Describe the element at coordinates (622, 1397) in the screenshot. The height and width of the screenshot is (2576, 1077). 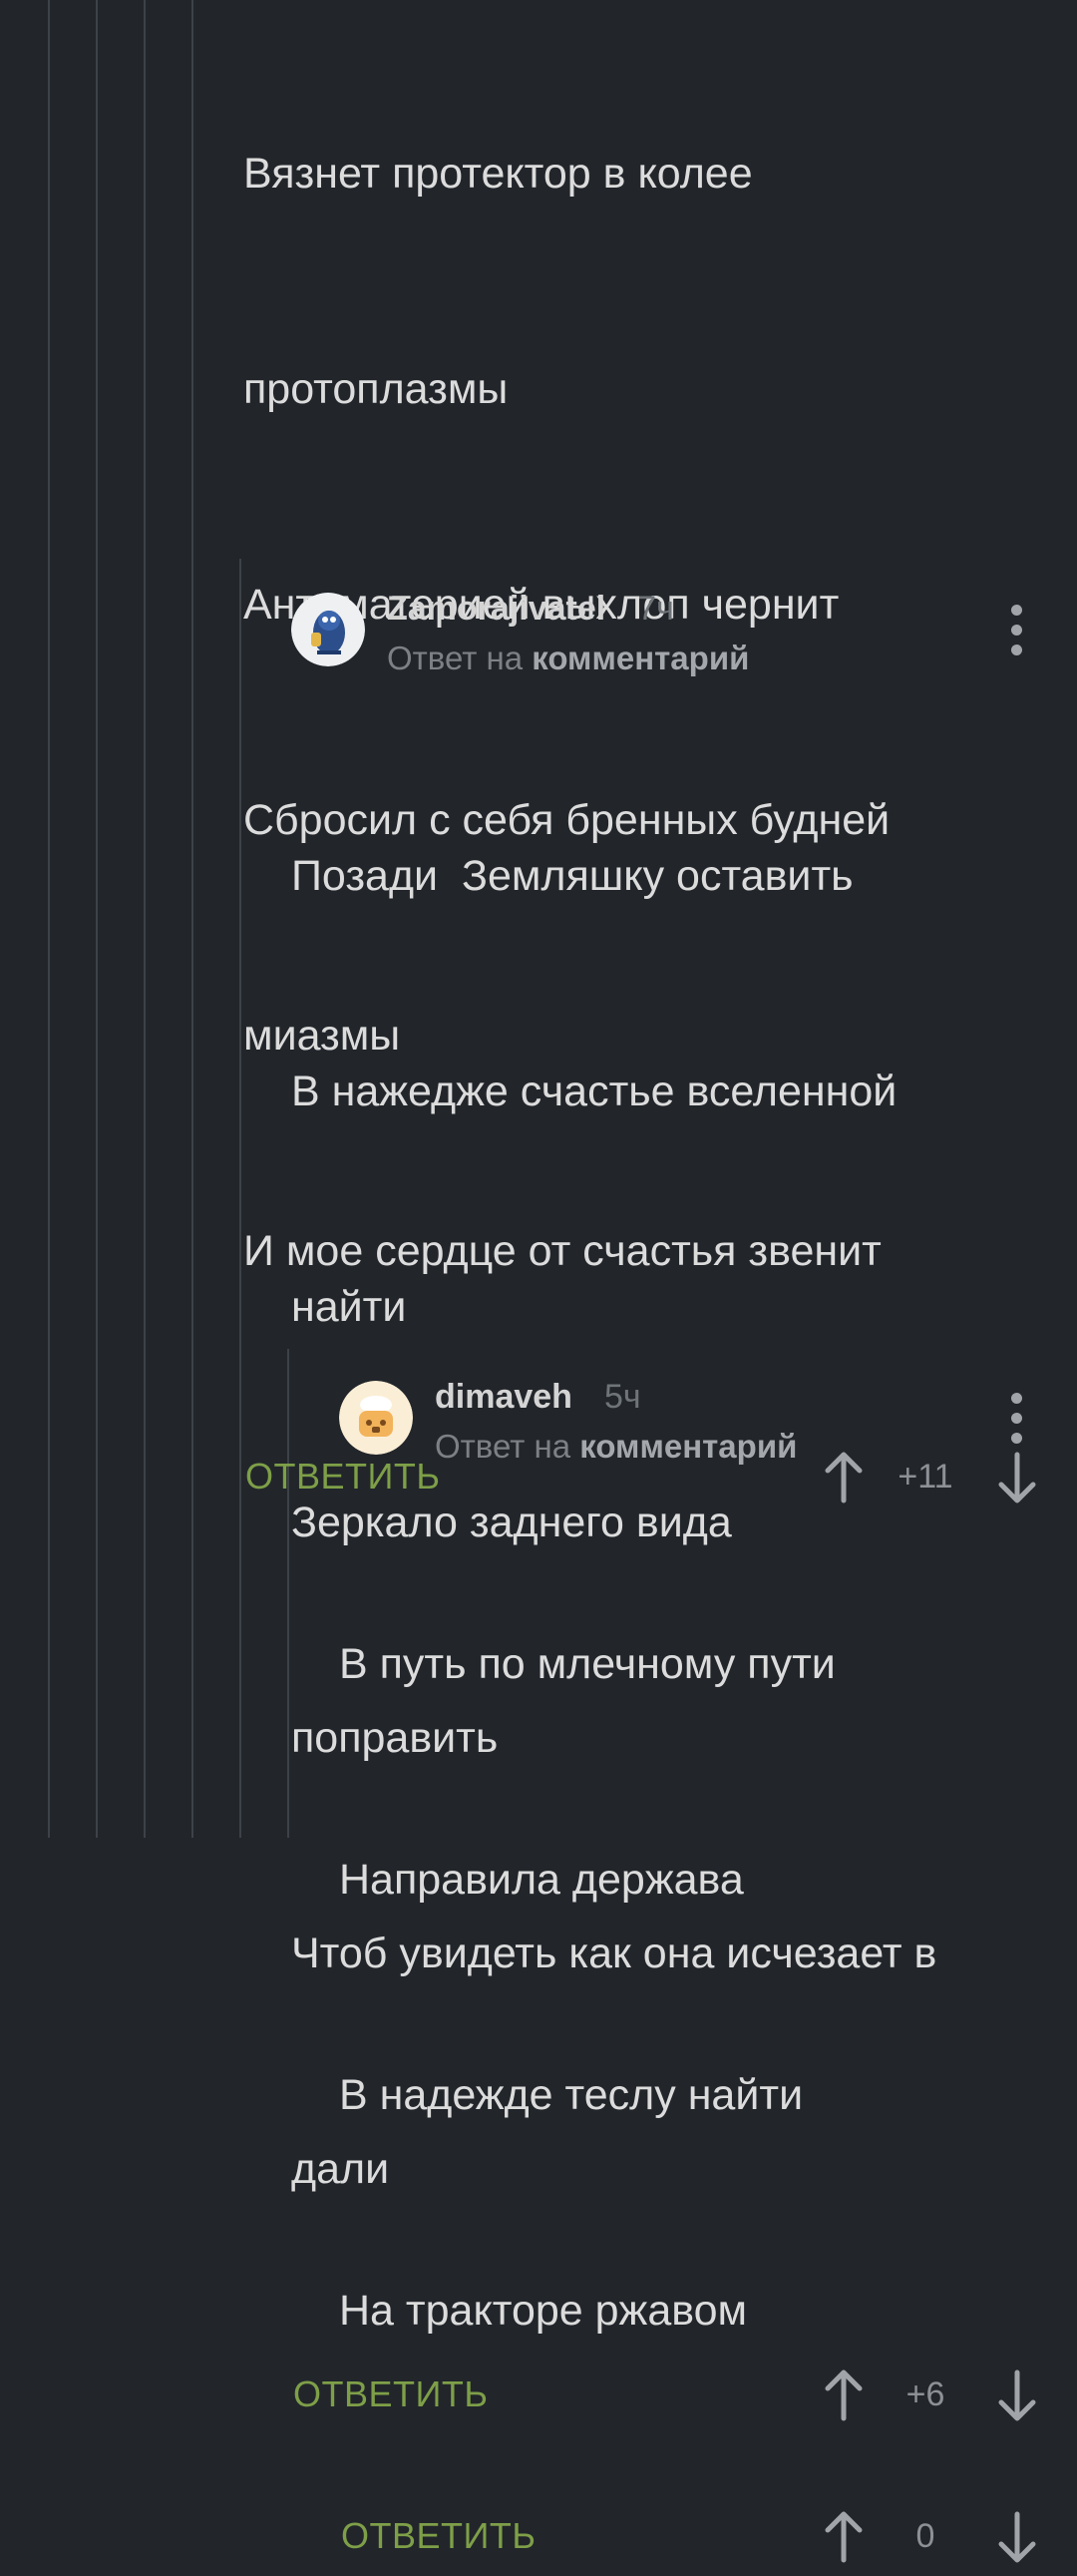
I see `comment-time: 5ч` at that location.